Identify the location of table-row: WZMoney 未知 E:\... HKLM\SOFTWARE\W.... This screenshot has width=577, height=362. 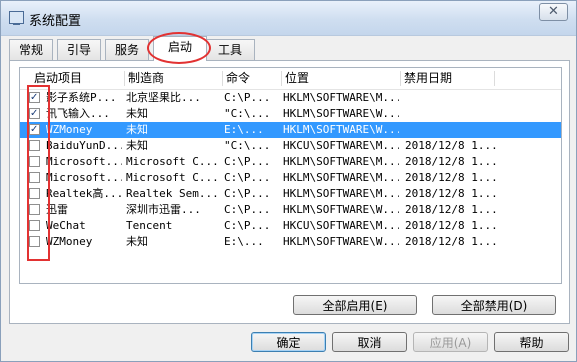
(290, 130).